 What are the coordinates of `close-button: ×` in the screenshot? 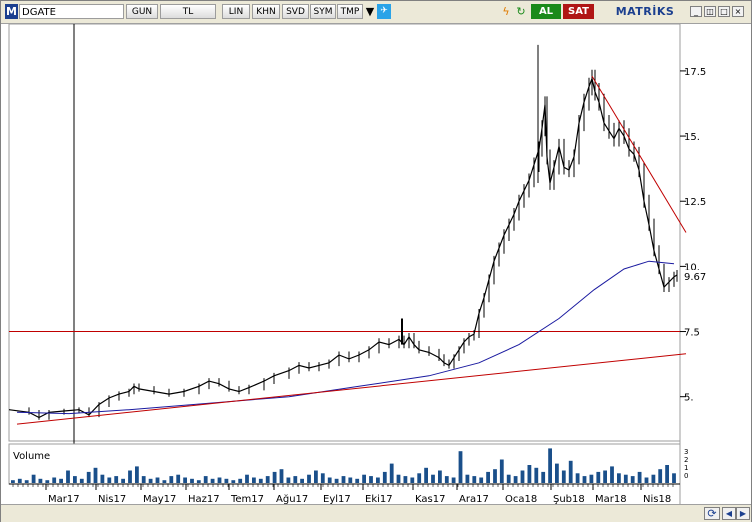 It's located at (738, 11).